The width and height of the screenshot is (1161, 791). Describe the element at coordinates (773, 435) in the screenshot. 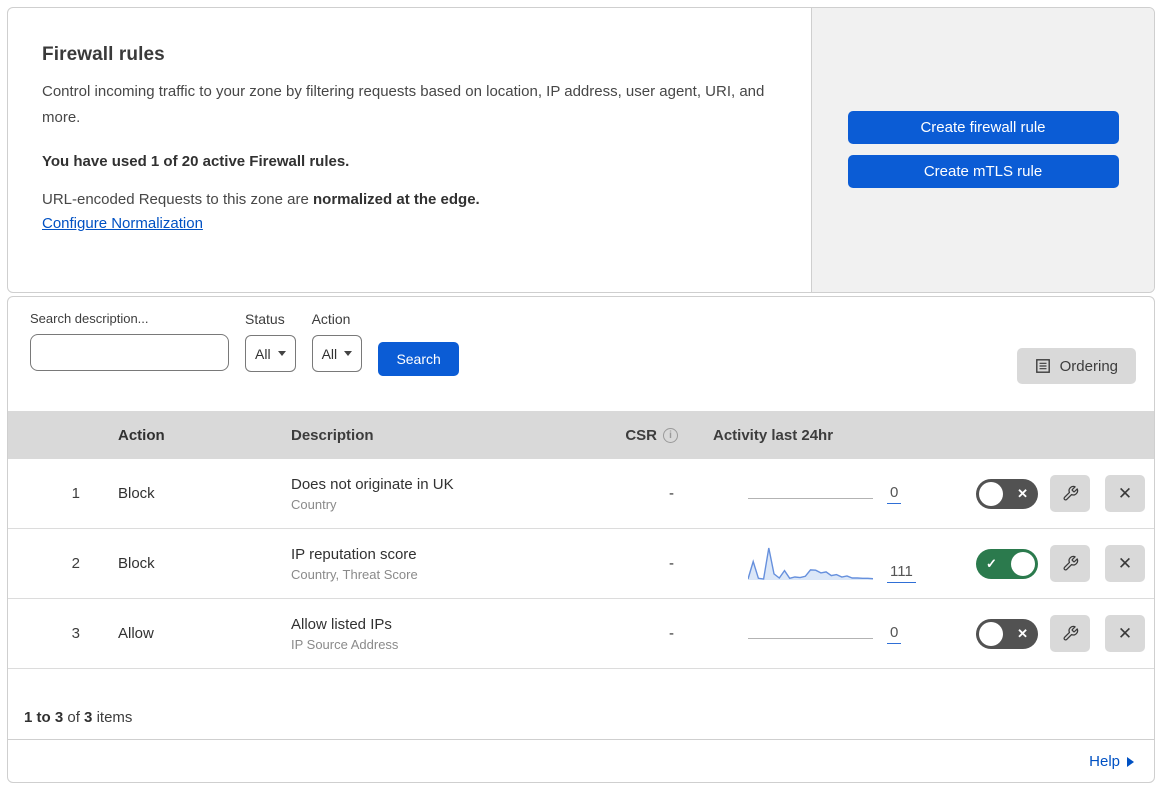

I see `header-activity: Activity last 24hr` at that location.